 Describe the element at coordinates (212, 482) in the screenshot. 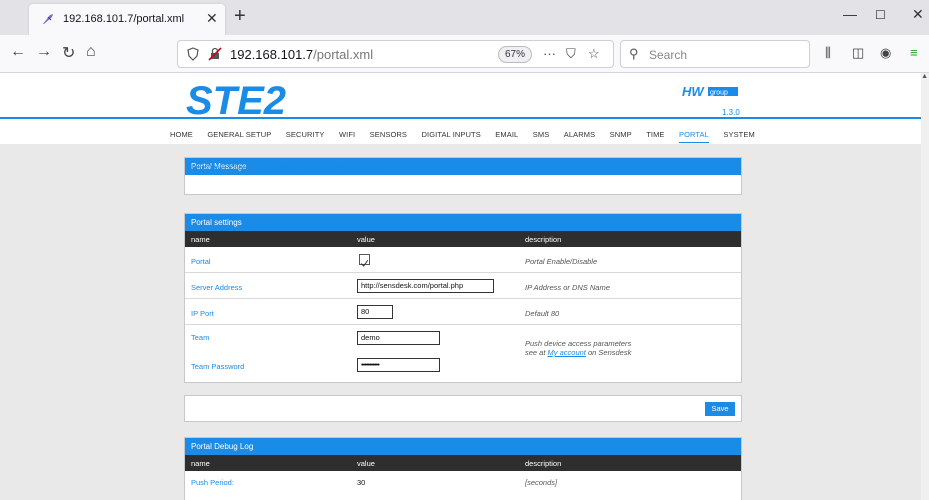

I see `row-label: Push Period:` at that location.